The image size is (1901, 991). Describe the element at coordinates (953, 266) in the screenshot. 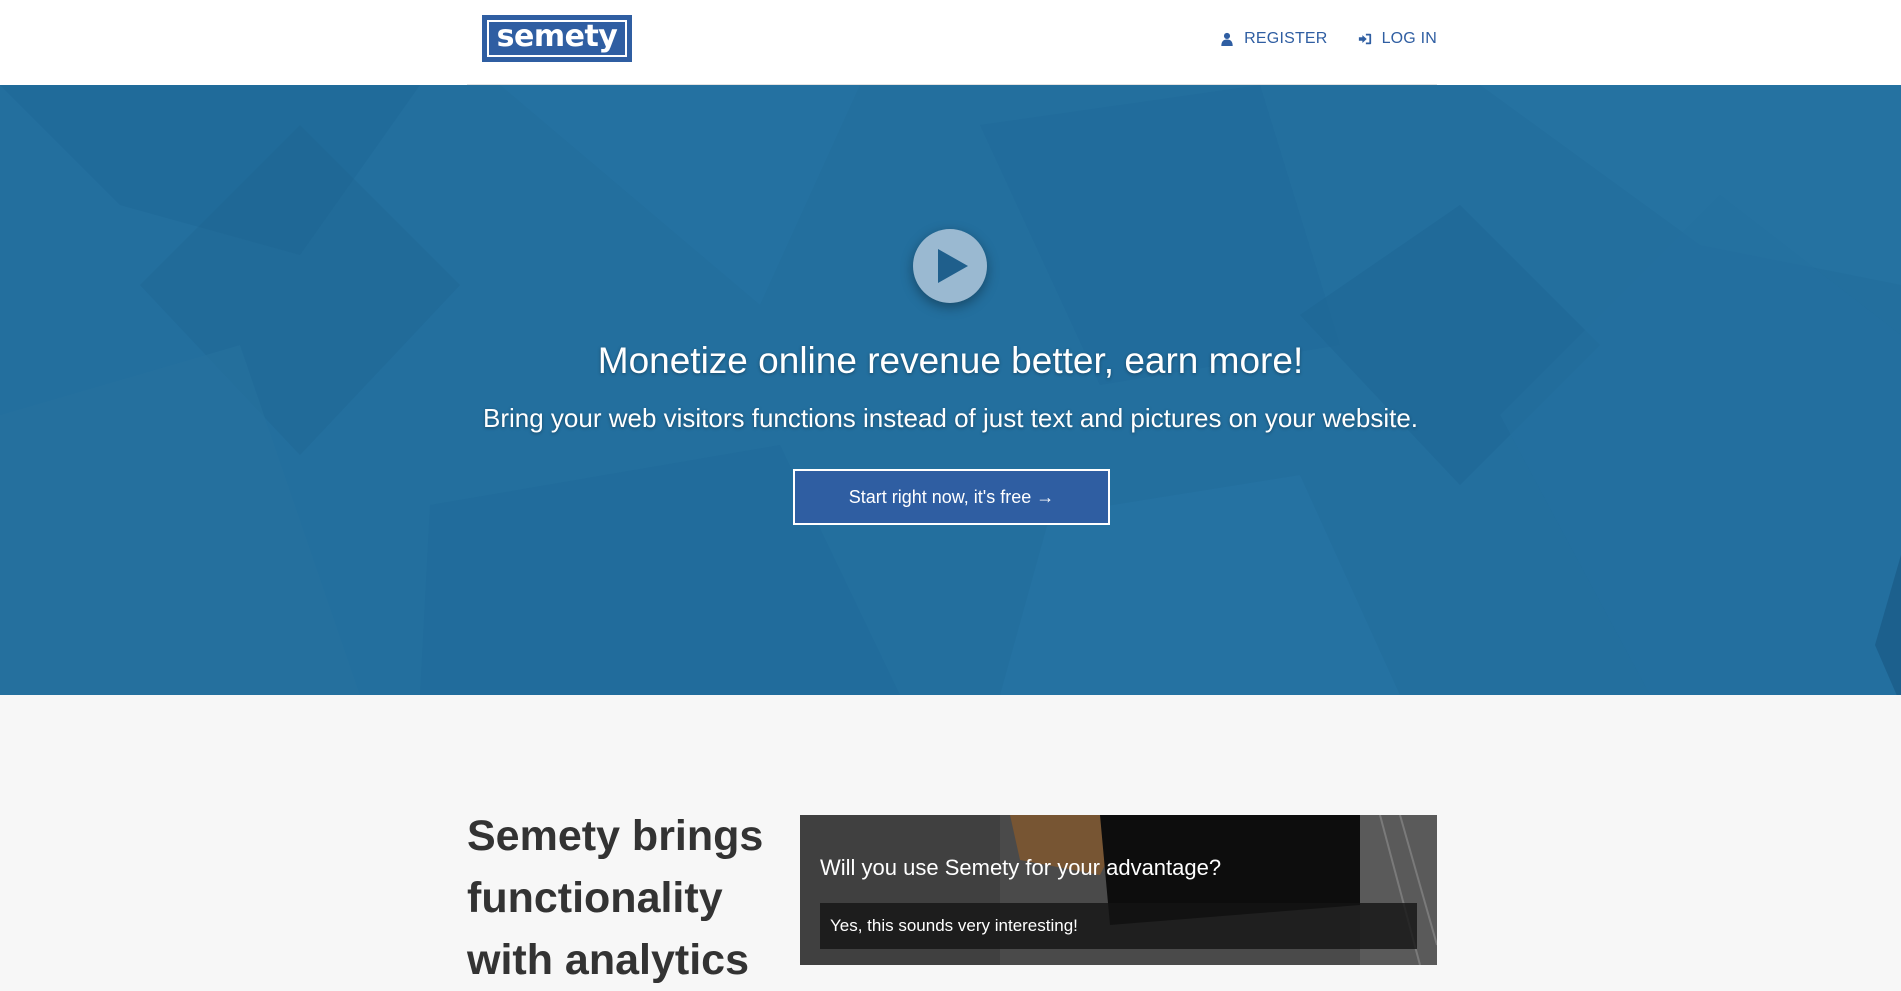

I see `play-icon` at that location.